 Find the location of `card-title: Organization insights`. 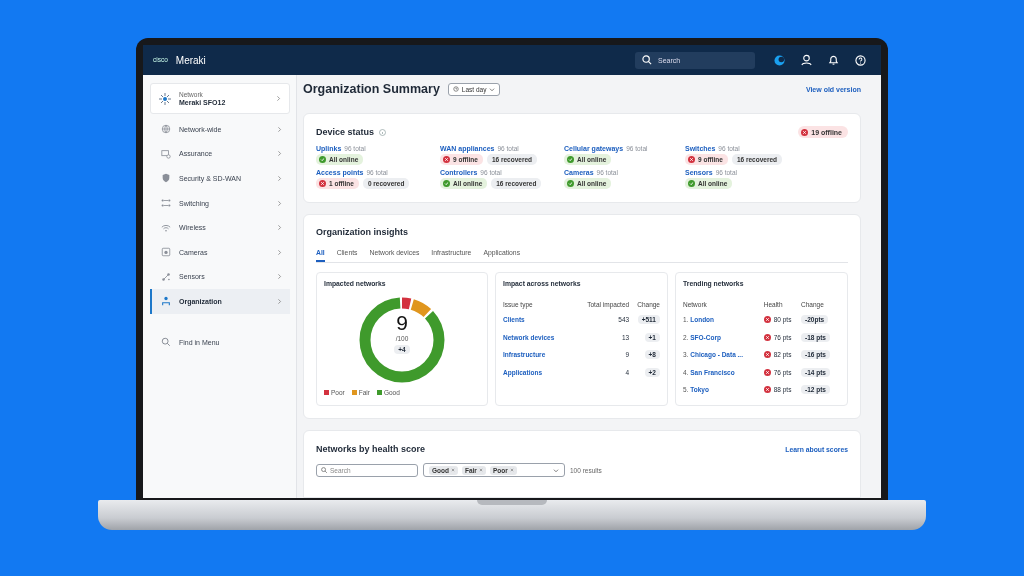

card-title: Organization insights is located at coordinates (362, 232).